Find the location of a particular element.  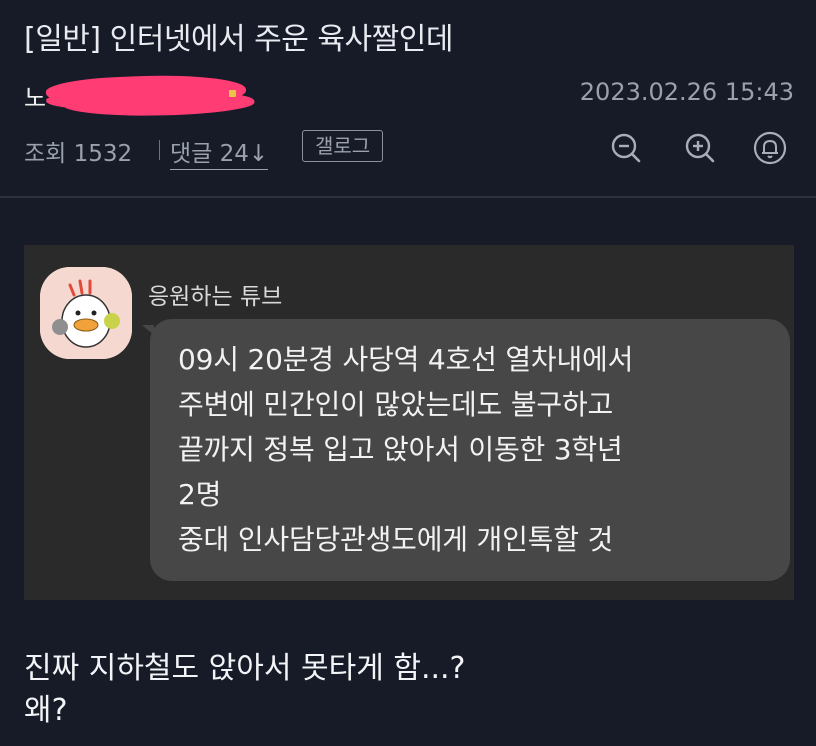

post-body: 진짜 지하철도 앉아서 못타게 함...? 왜? is located at coordinates (244, 690).